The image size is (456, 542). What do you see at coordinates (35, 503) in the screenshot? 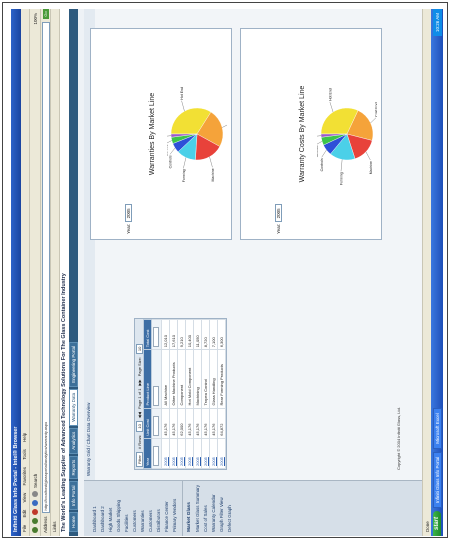
I see `refresh-icon` at bounding box center [35, 503].